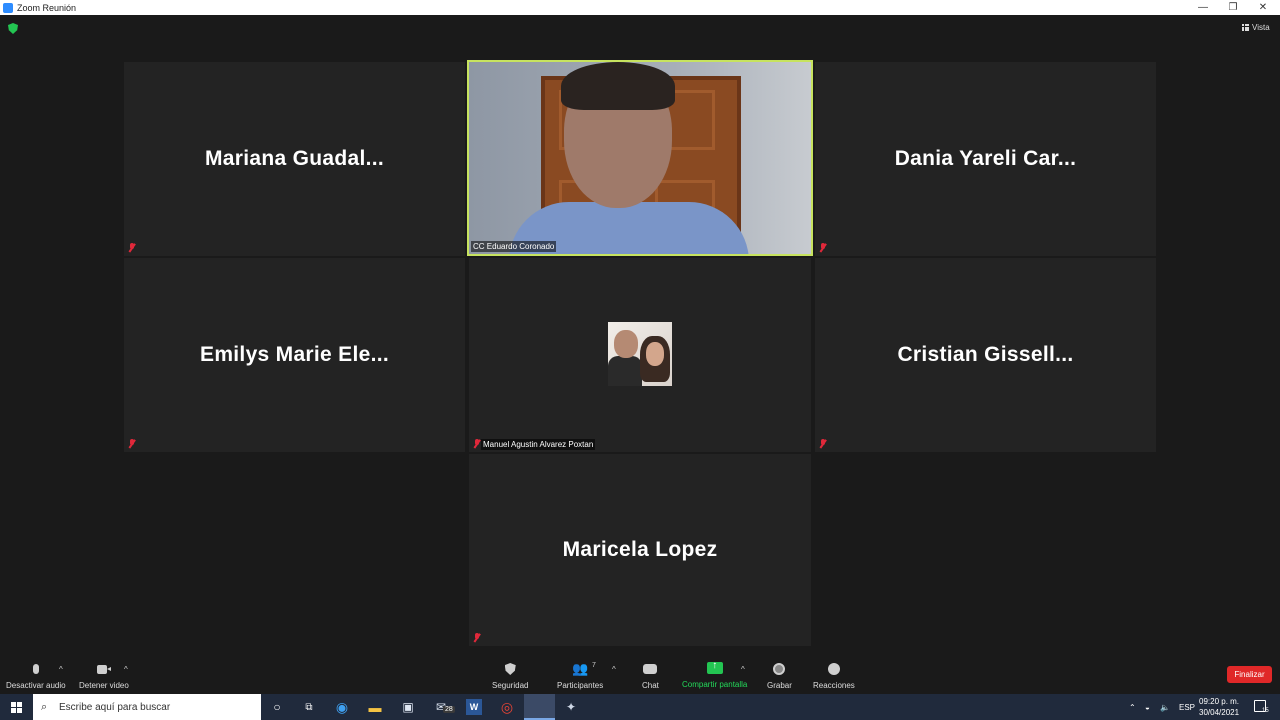 The height and width of the screenshot is (720, 1280). I want to click on clock-time: 09:20 p. m., so click(1219, 701).